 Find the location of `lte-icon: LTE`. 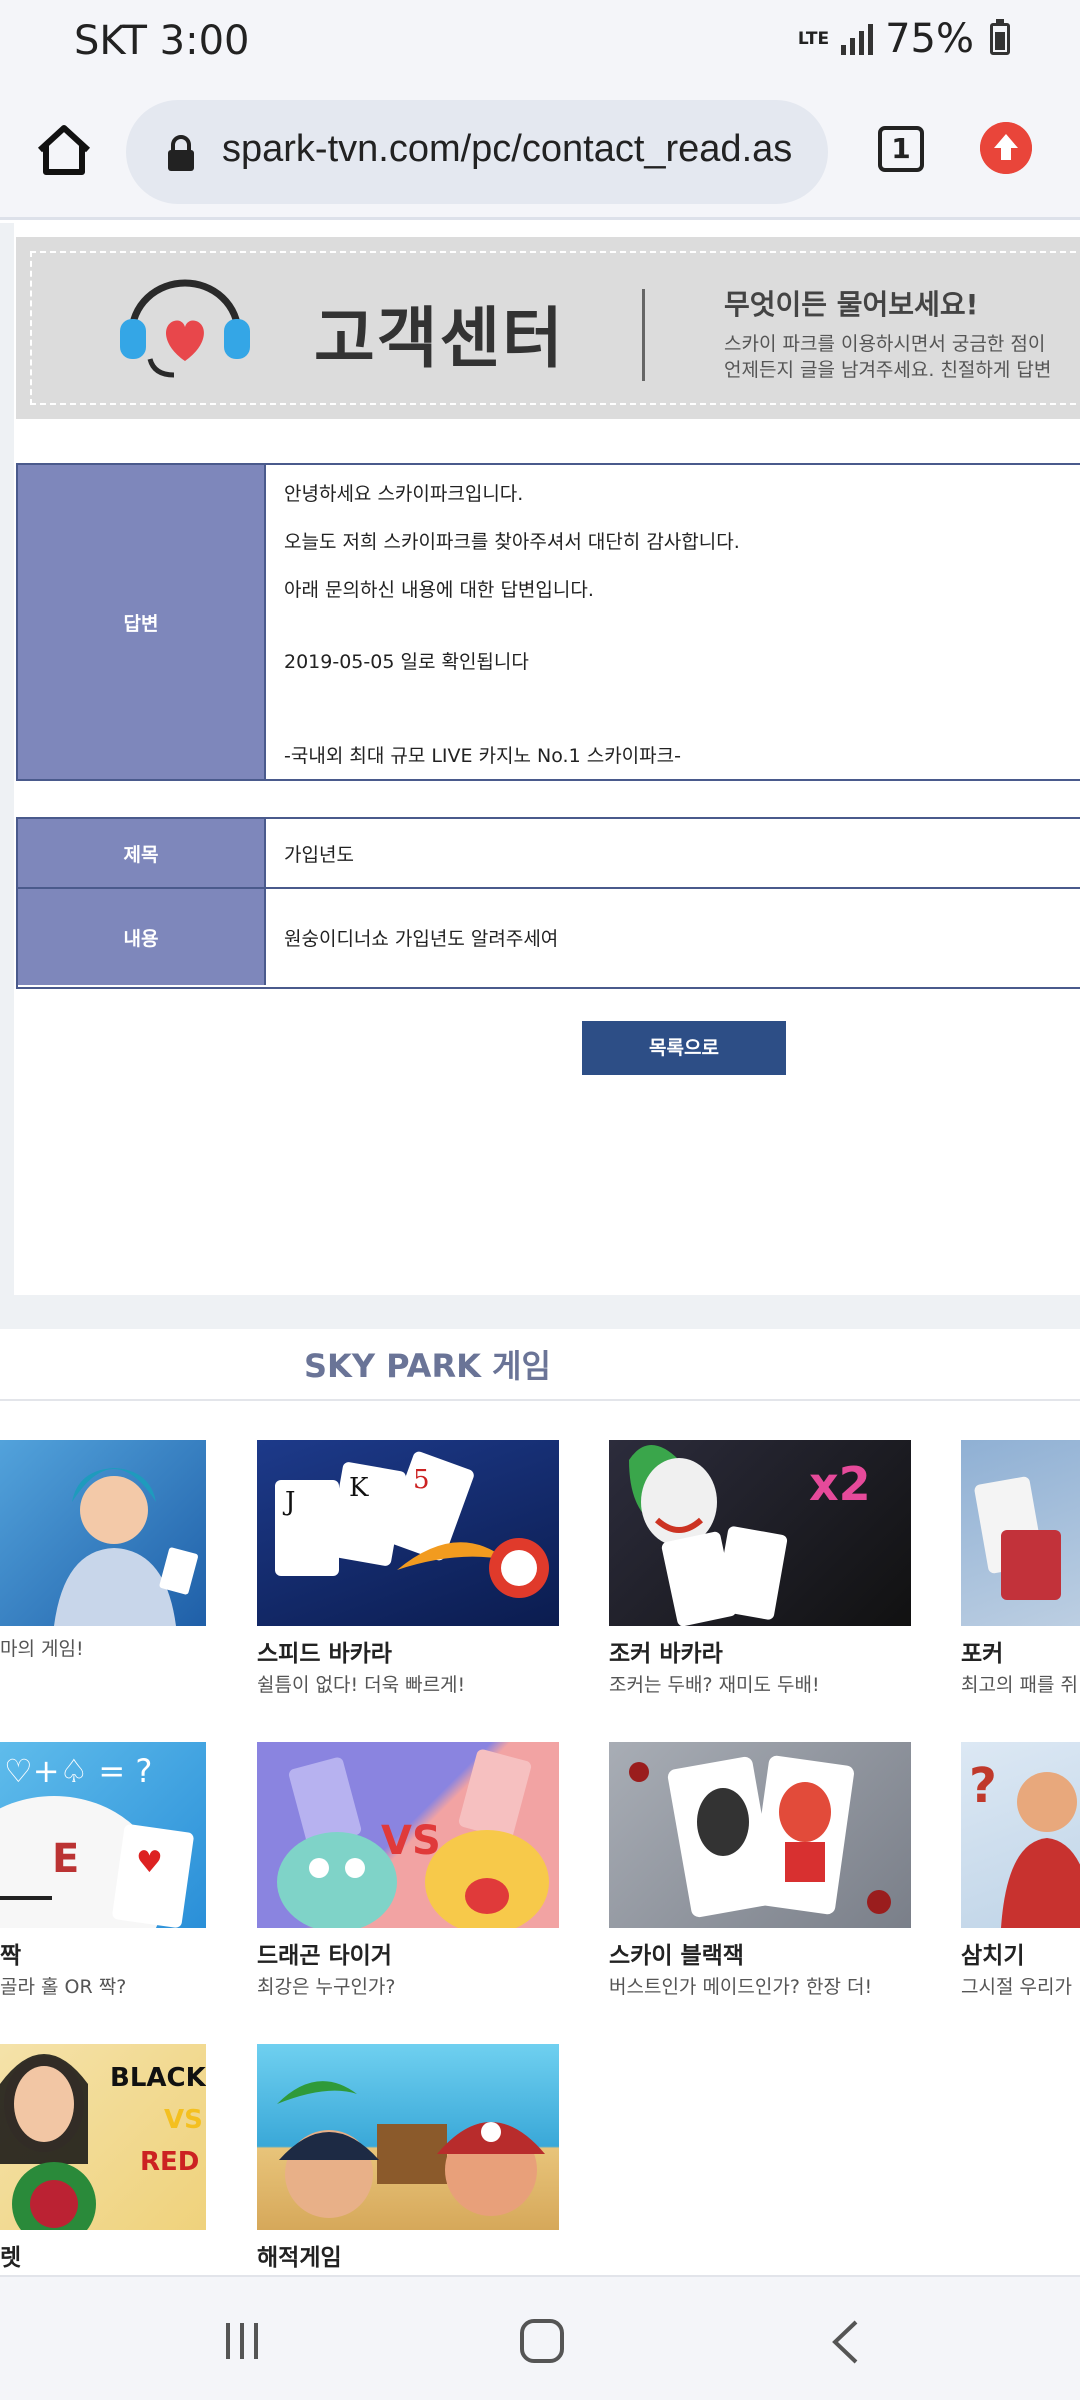

lte-icon: LTE is located at coordinates (813, 39).